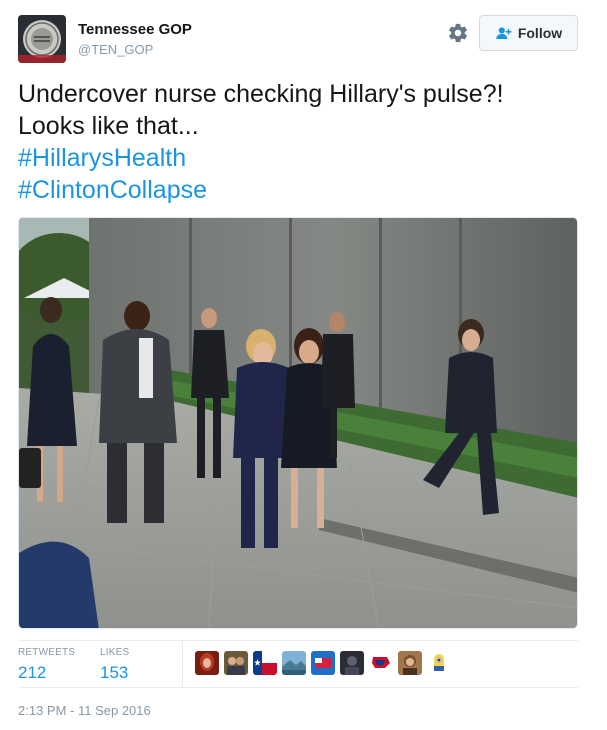  Describe the element at coordinates (182, 664) in the screenshot. I see `stats-separator` at that location.